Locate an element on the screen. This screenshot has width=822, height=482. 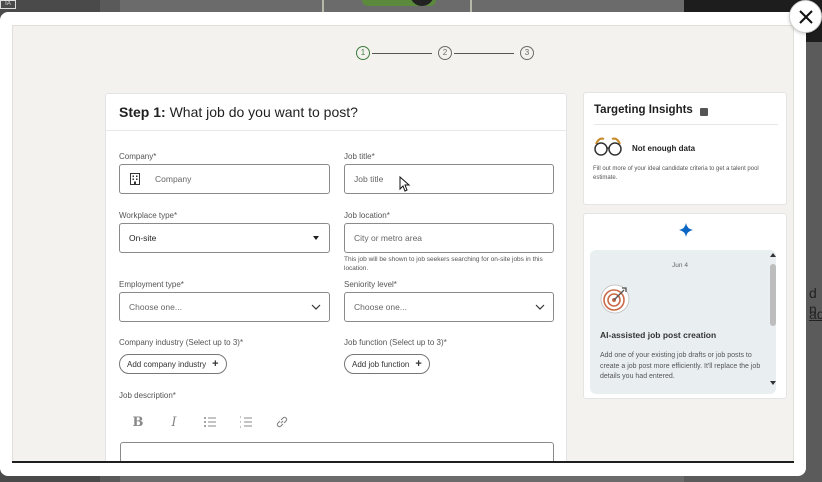
scrollbar-thumb is located at coordinates (773, 295).